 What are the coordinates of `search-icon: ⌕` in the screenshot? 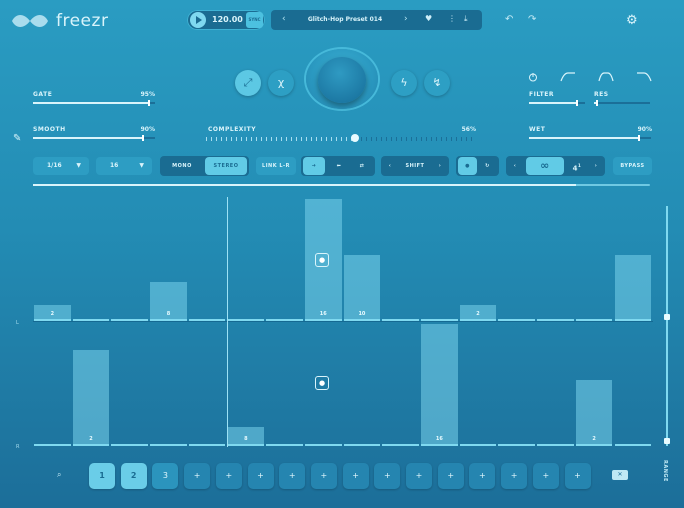 It's located at (59, 475).